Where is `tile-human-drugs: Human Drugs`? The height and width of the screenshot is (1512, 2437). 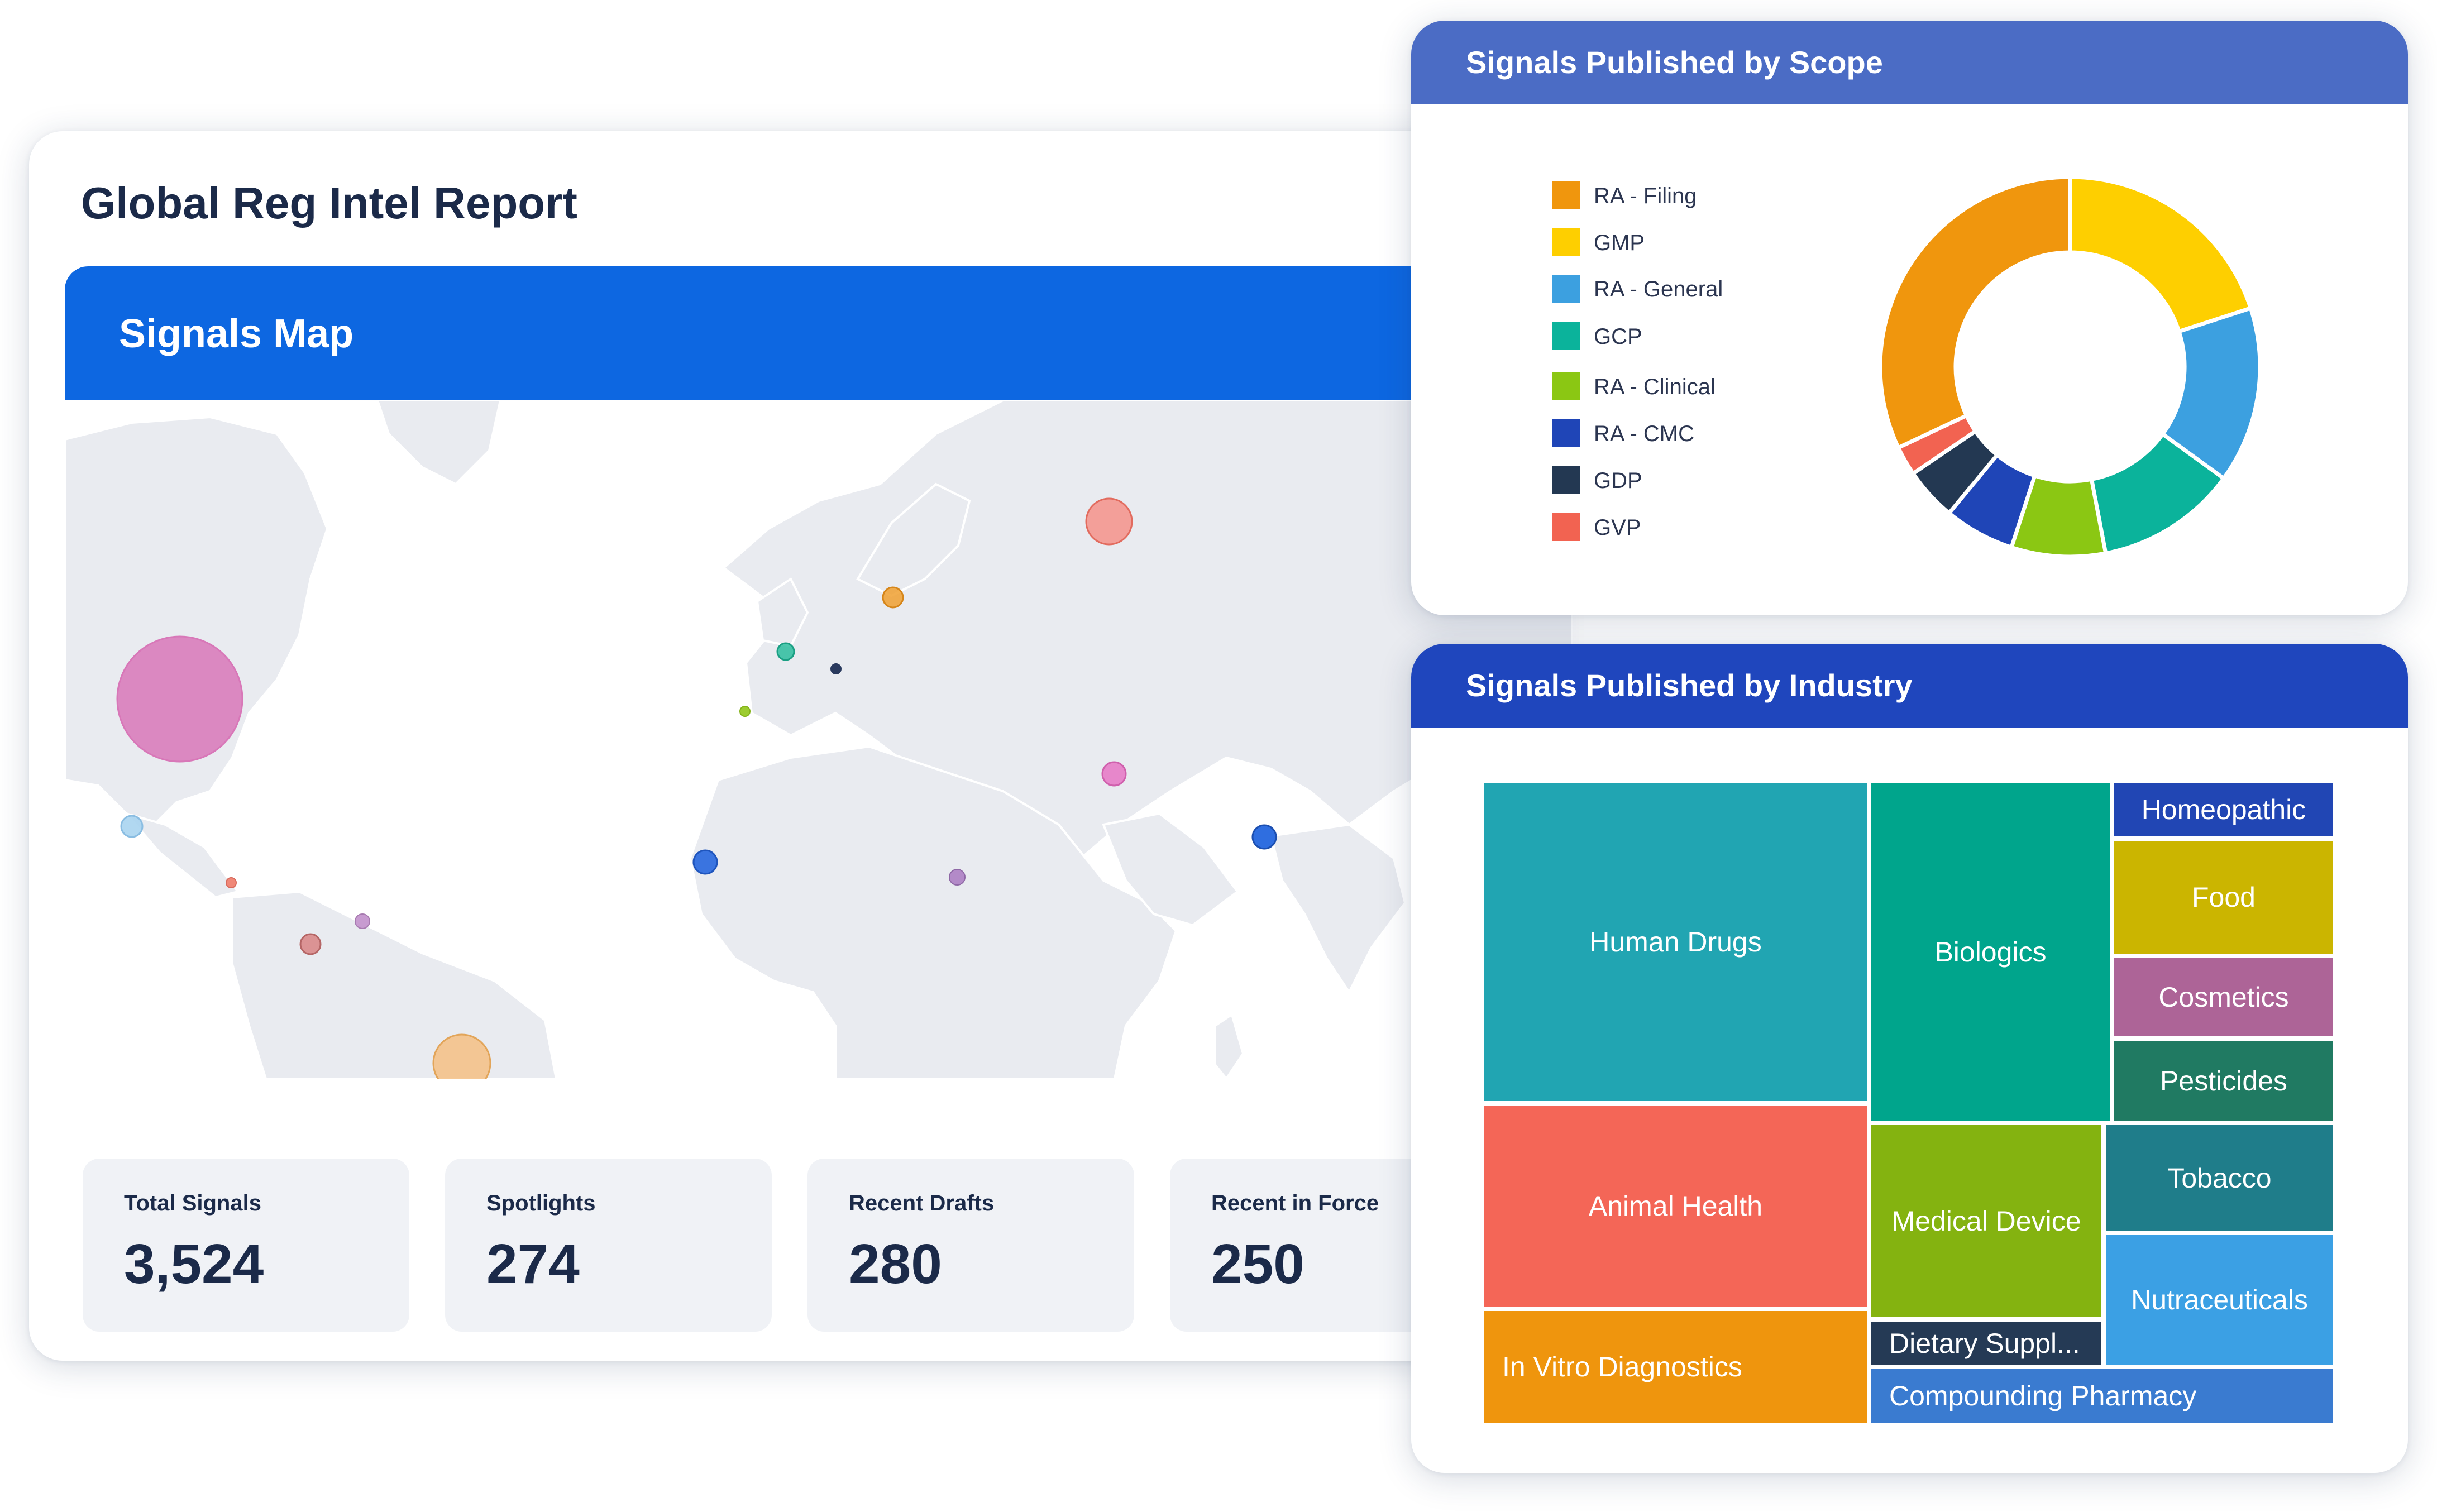 tile-human-drugs: Human Drugs is located at coordinates (1675, 942).